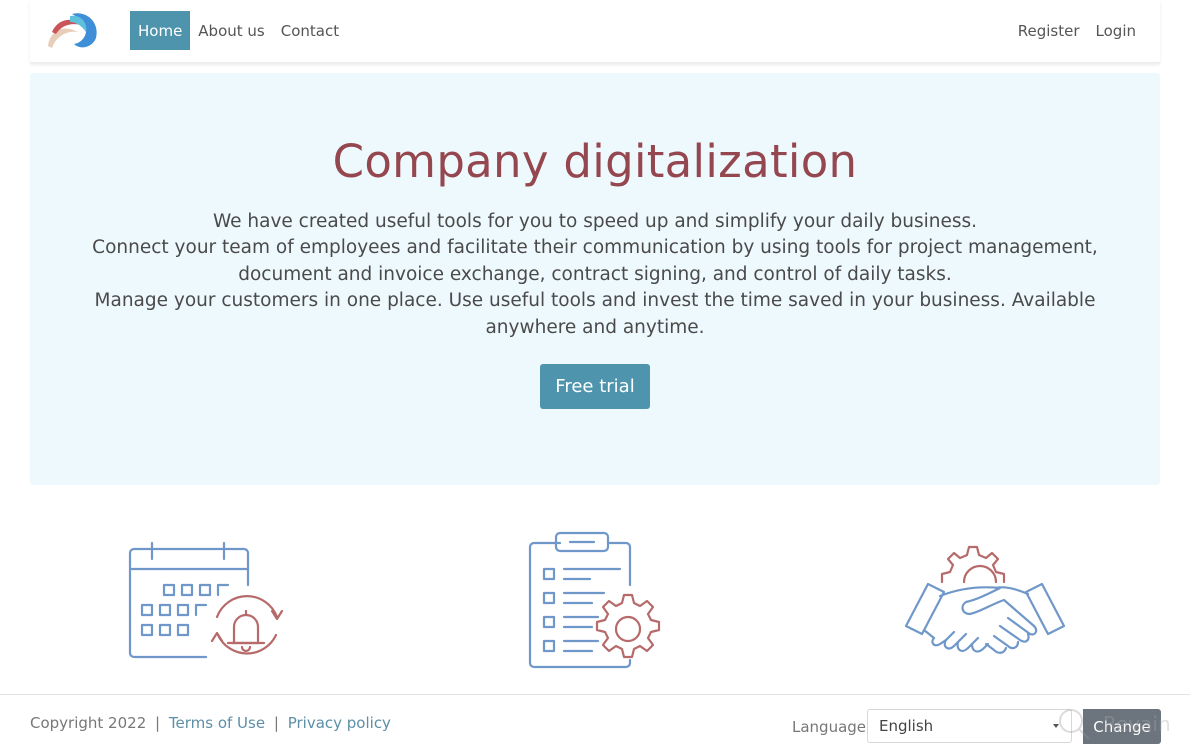  What do you see at coordinates (1116, 30) in the screenshot?
I see `nav-link-login: Login` at bounding box center [1116, 30].